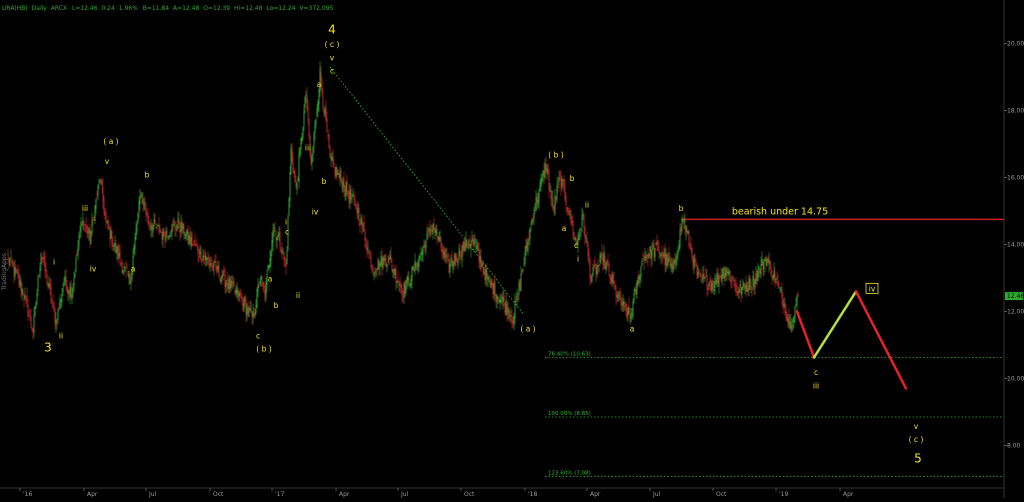  What do you see at coordinates (576, 245) in the screenshot?
I see `wave-label: c` at bounding box center [576, 245].